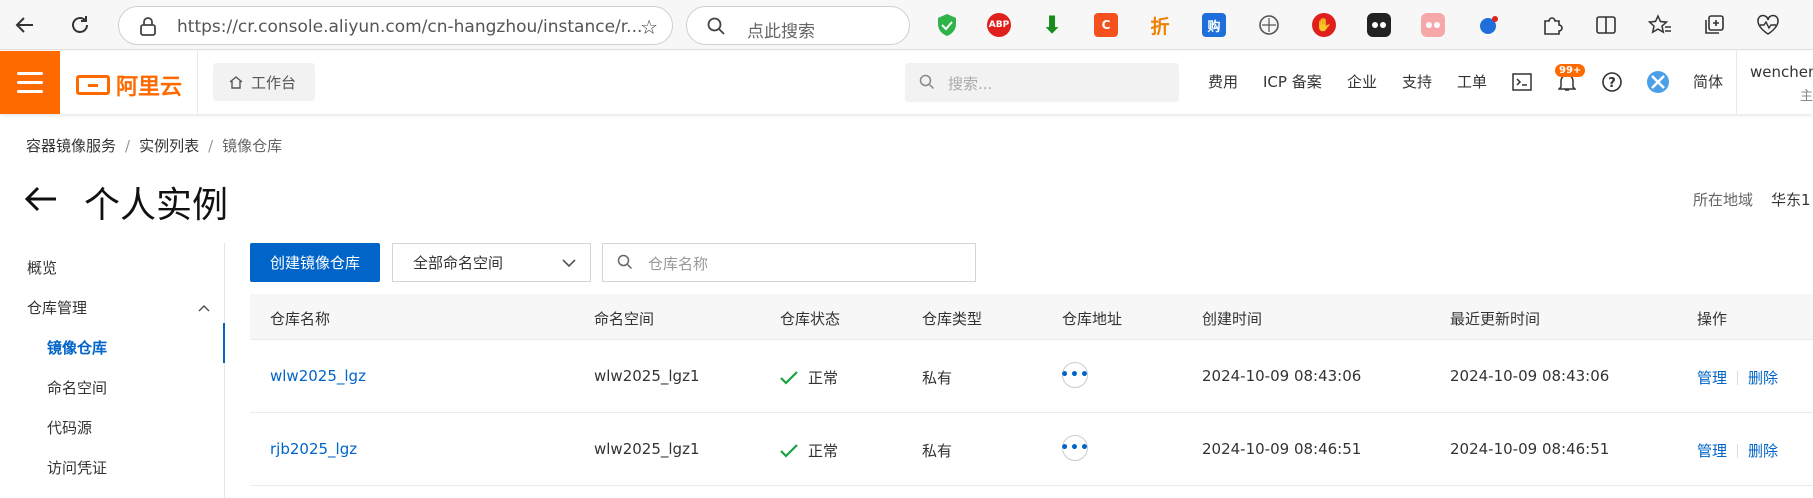 This screenshot has height=498, width=1813. I want to click on browser-search-placeholder: 点此搜索, so click(781, 32).